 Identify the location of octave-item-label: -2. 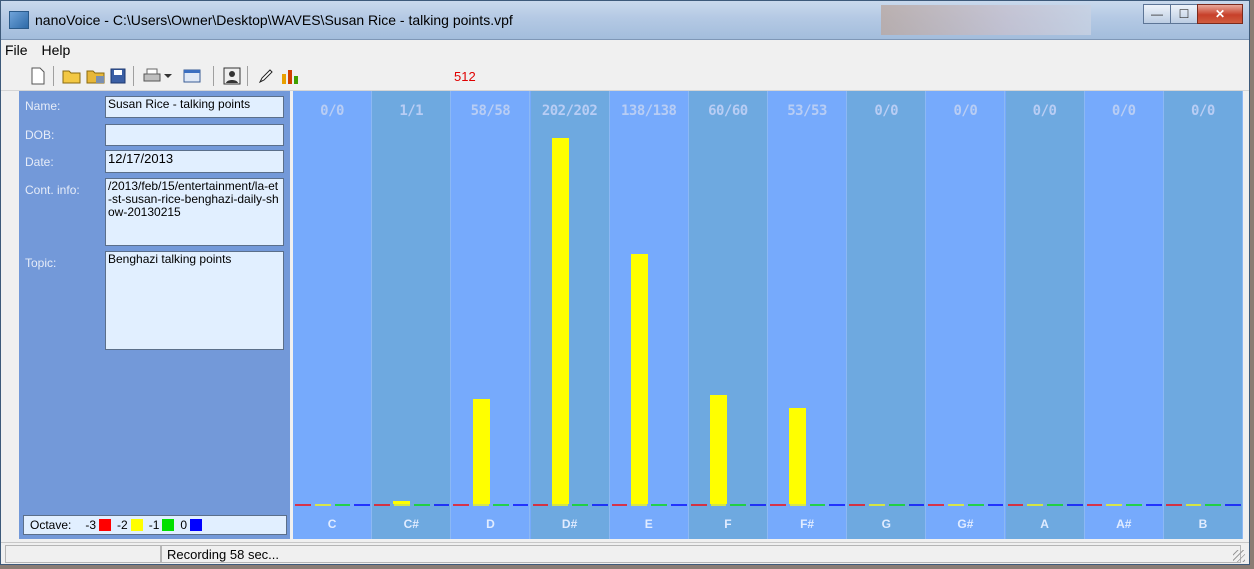
(122, 525).